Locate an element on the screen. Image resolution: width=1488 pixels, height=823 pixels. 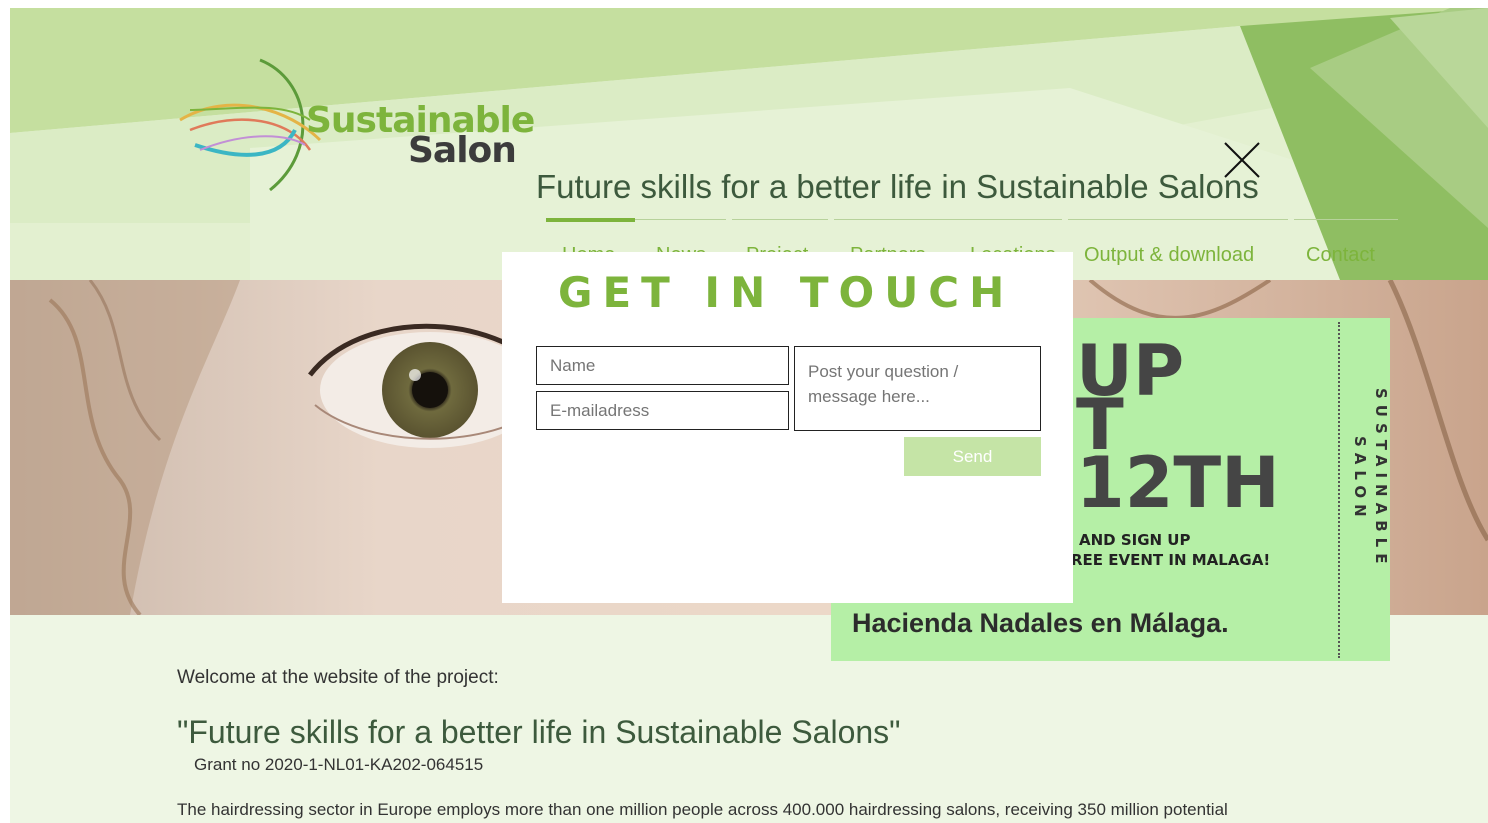
message-field is located at coordinates (917, 388).